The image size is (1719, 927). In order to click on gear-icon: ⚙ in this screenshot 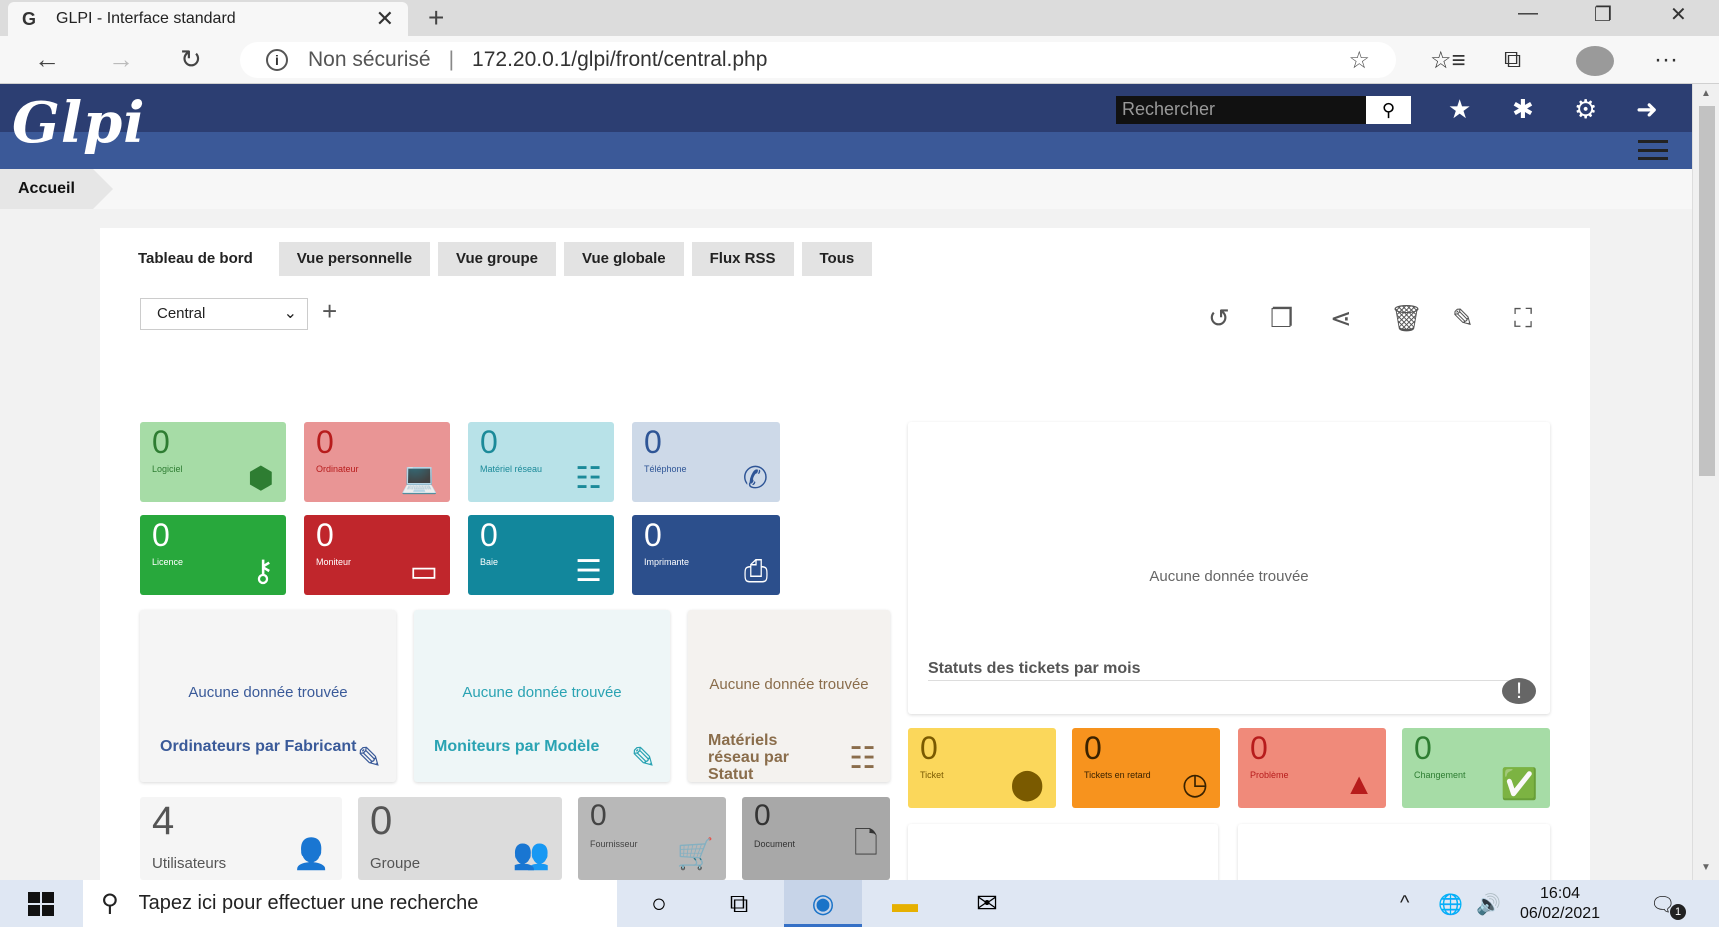, I will do `click(1585, 109)`.